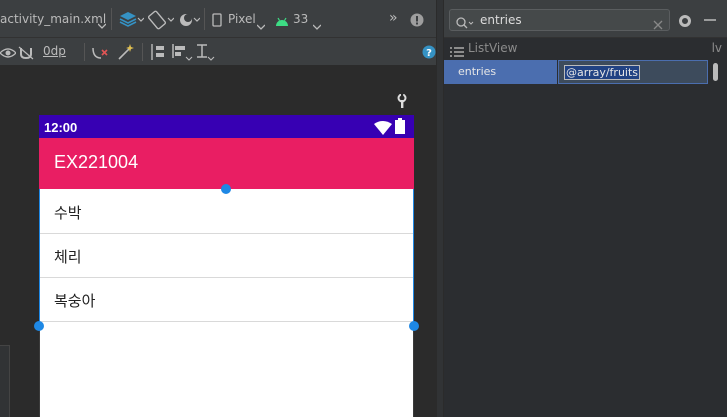  I want to click on android-icon, so click(282, 21).